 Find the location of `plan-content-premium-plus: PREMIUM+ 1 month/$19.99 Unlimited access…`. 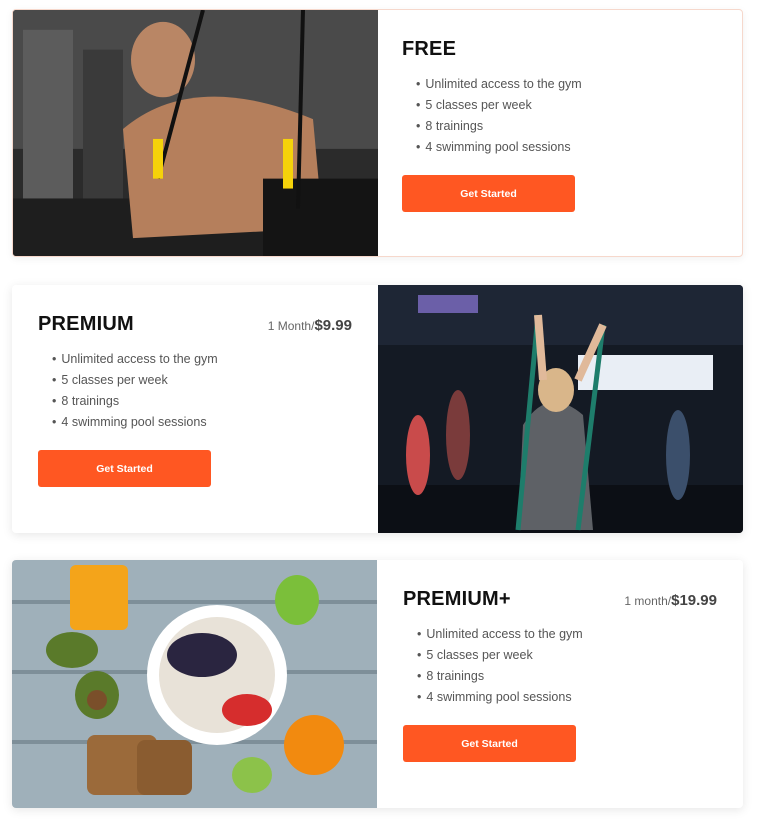

plan-content-premium-plus: PREMIUM+ 1 month/$19.99 Unlimited access… is located at coordinates (560, 684).